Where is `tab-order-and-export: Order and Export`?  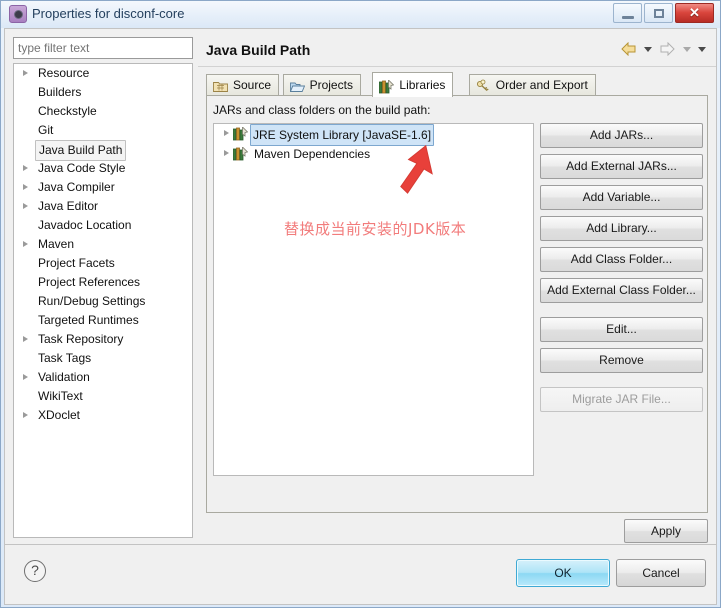
tab-order-and-export: Order and Export is located at coordinates (532, 85).